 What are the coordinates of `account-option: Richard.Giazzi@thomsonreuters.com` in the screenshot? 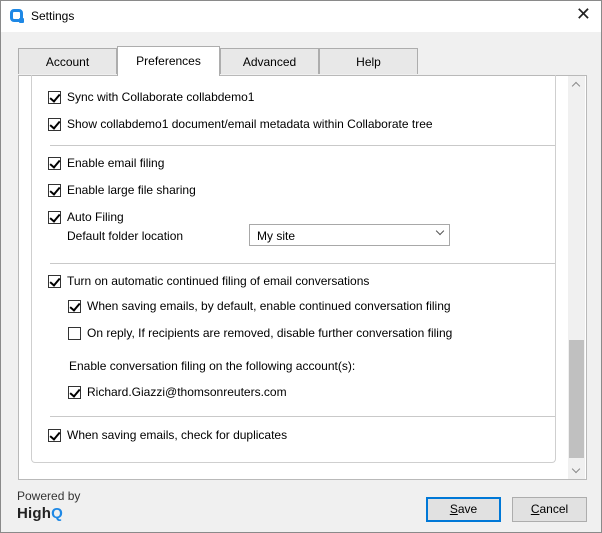 It's located at (177, 392).